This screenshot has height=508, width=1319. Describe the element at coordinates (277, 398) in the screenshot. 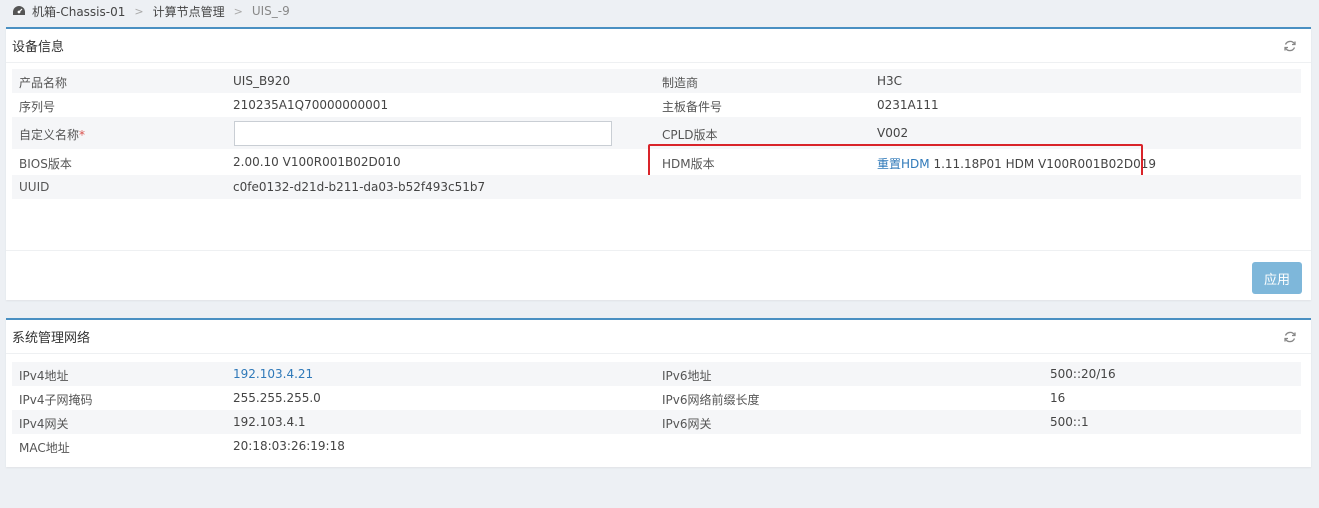

I see `ipv4-mask-value: 255.255.255.0` at that location.